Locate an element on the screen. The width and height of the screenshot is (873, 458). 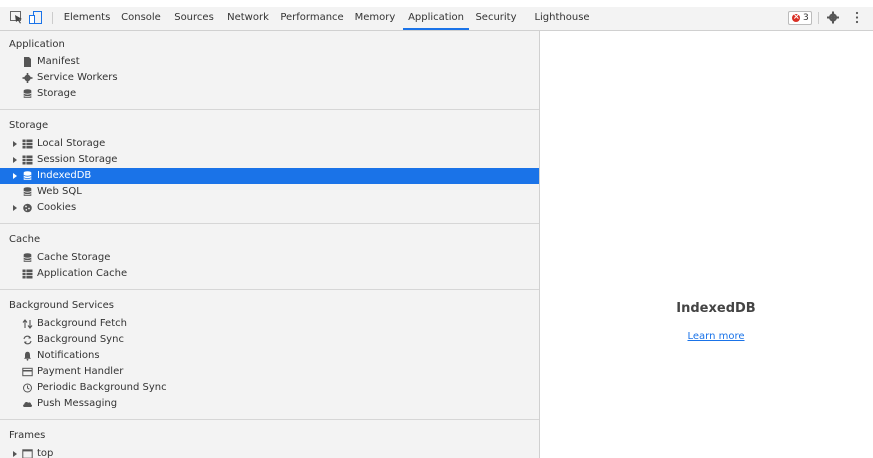
sidebar-item-background-sync: Background Sync is located at coordinates (269, 340).